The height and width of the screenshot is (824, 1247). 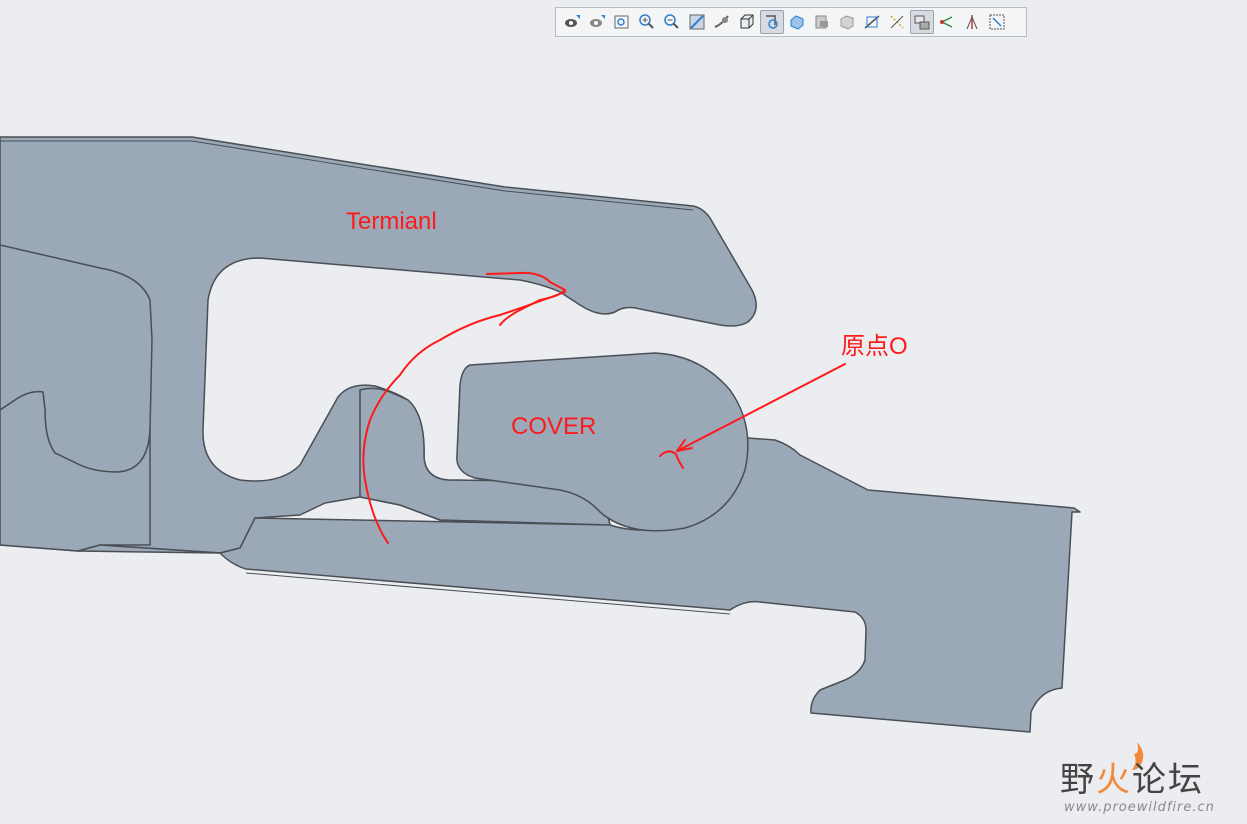 What do you see at coordinates (874, 346) in the screenshot?
I see `origin-label: 原点O` at bounding box center [874, 346].